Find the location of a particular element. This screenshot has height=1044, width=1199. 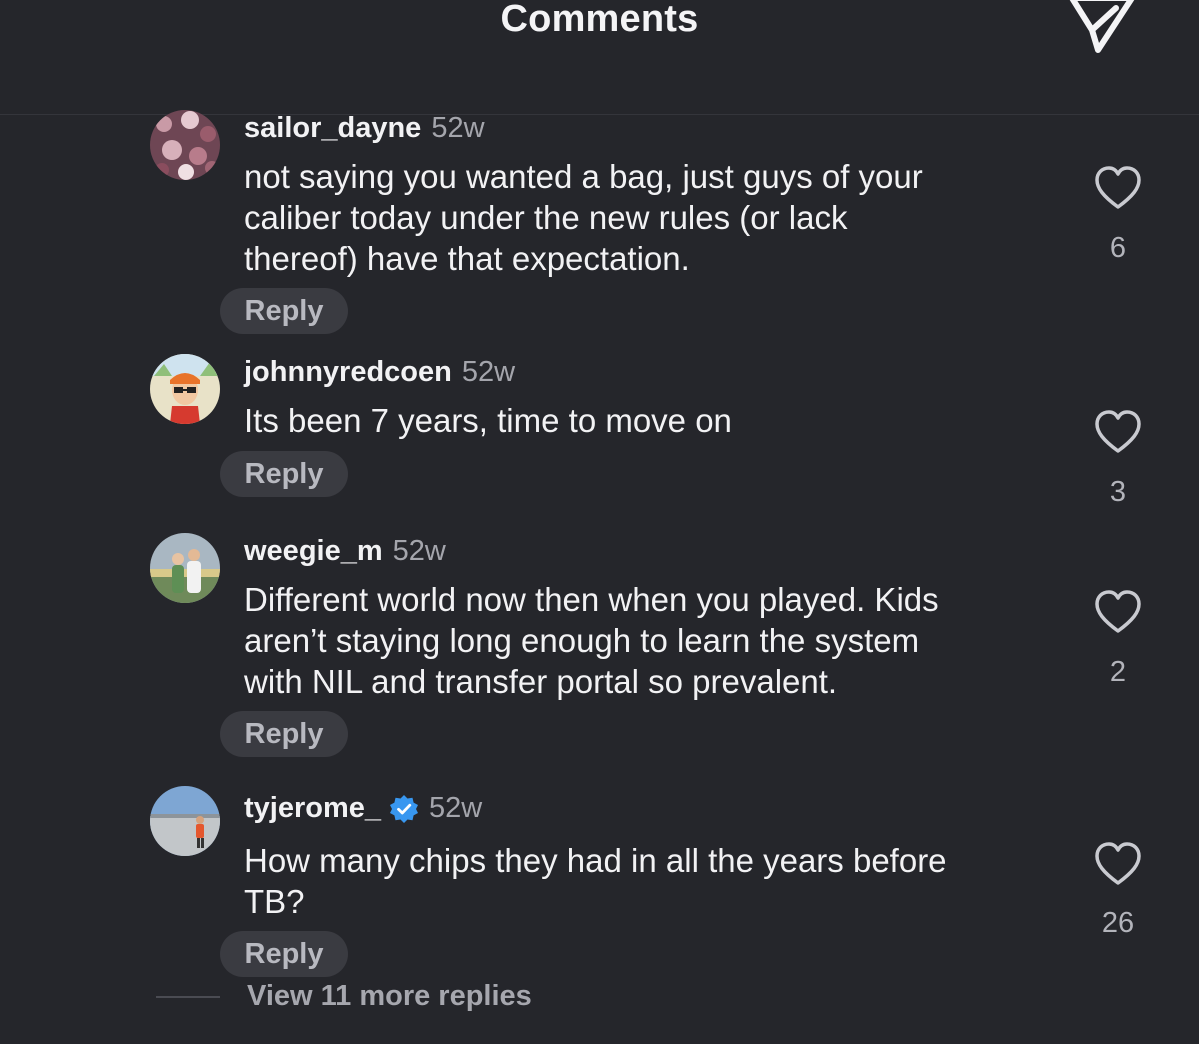

username: tyjerome_ is located at coordinates (312, 808).